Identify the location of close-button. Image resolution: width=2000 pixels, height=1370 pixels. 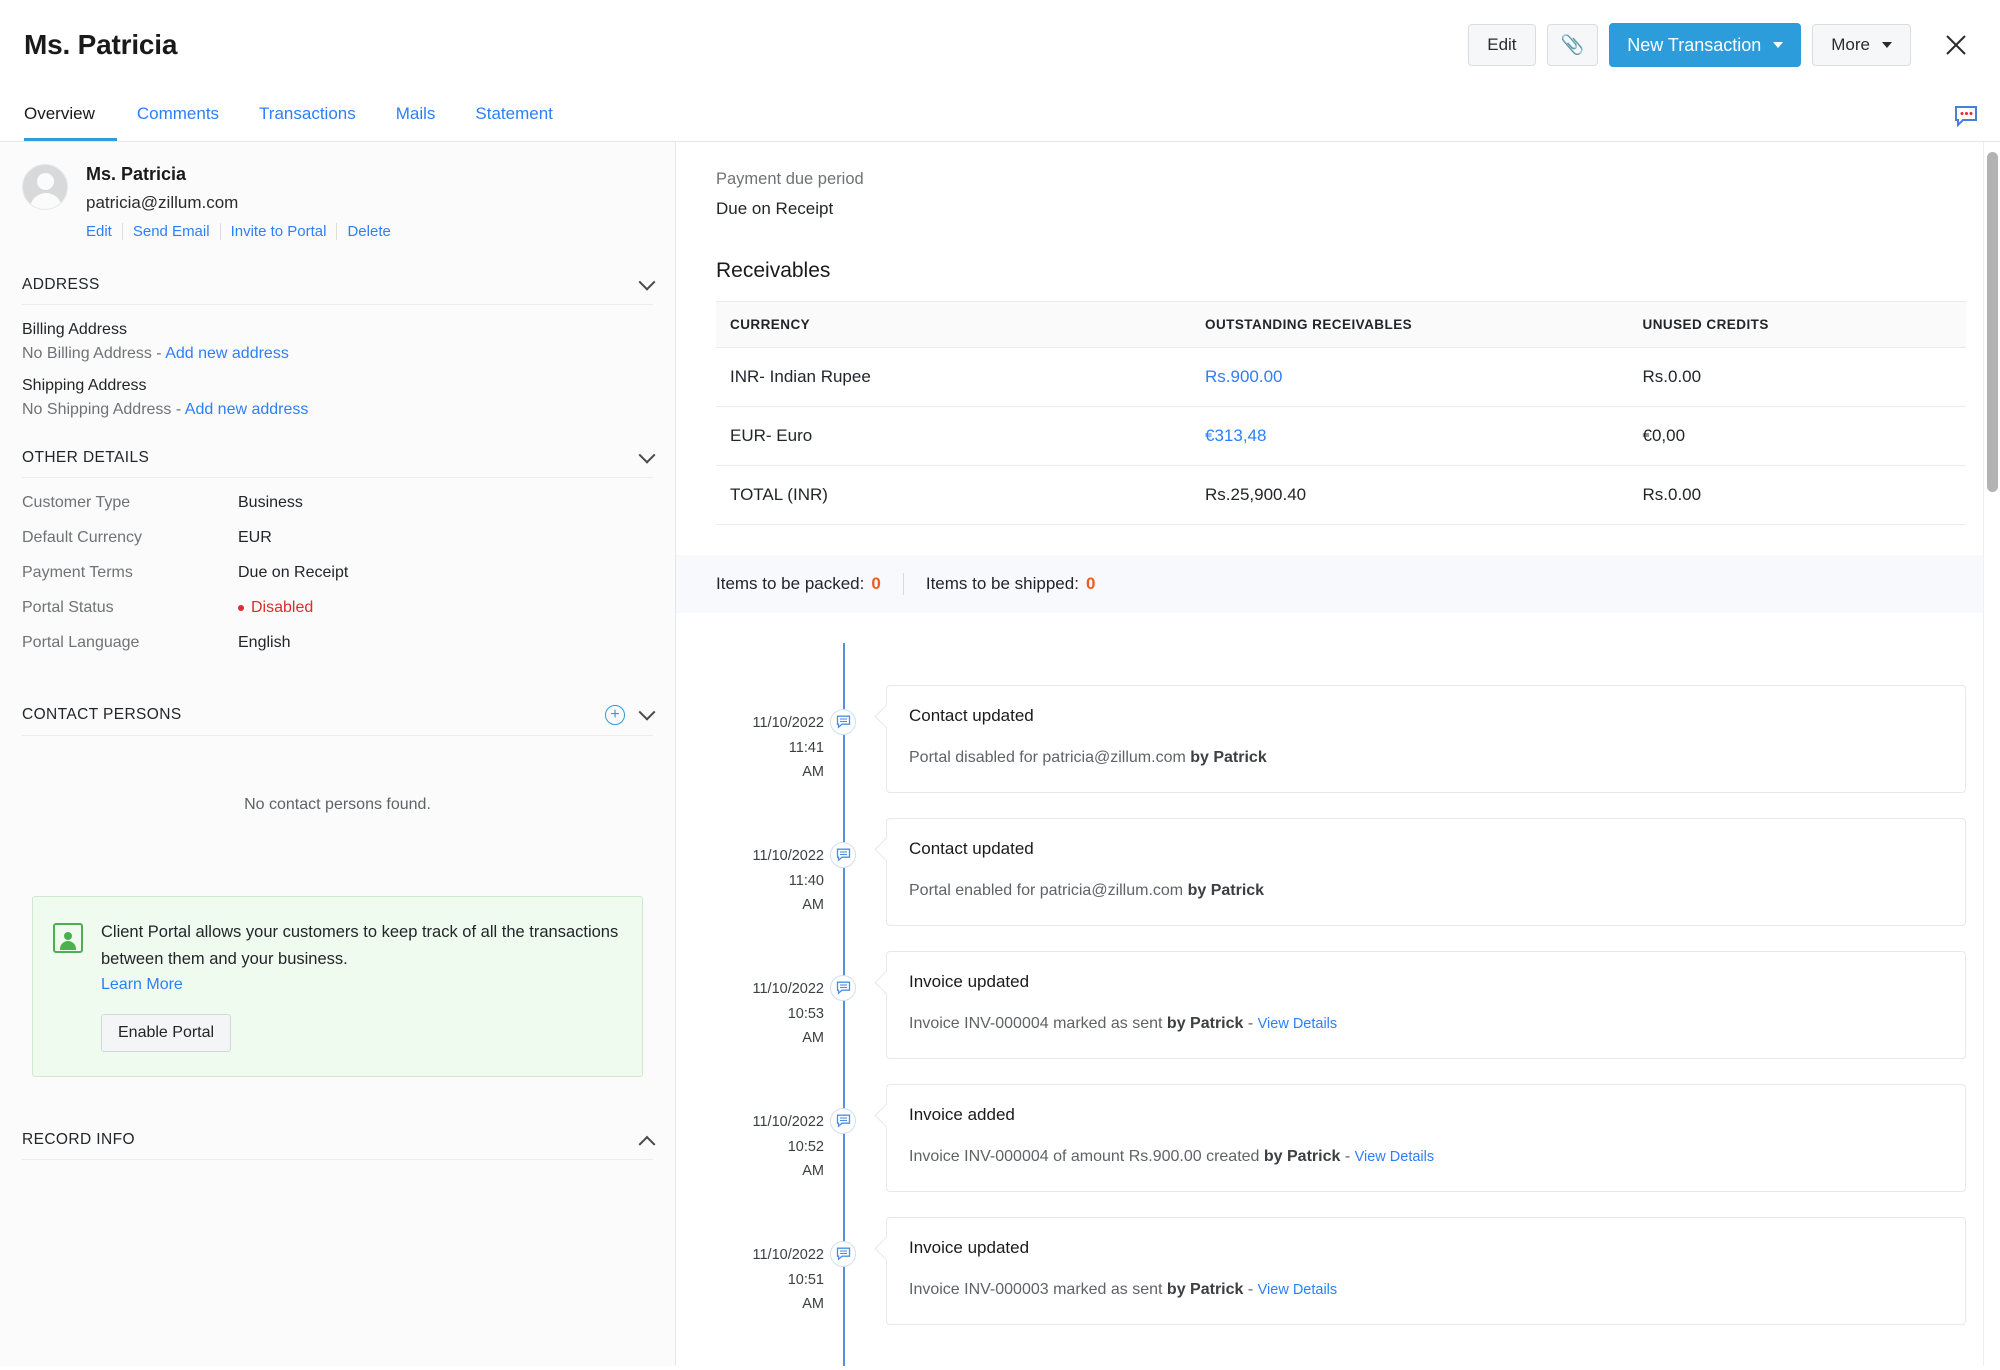
(1956, 45).